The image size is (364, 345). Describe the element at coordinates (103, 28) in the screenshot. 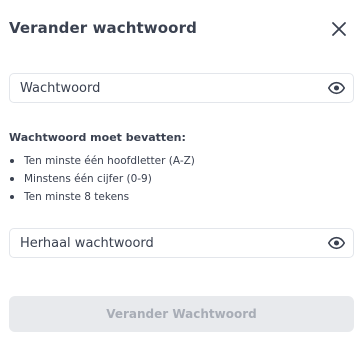

I see `dialog-title: Verander wachtwoord` at that location.